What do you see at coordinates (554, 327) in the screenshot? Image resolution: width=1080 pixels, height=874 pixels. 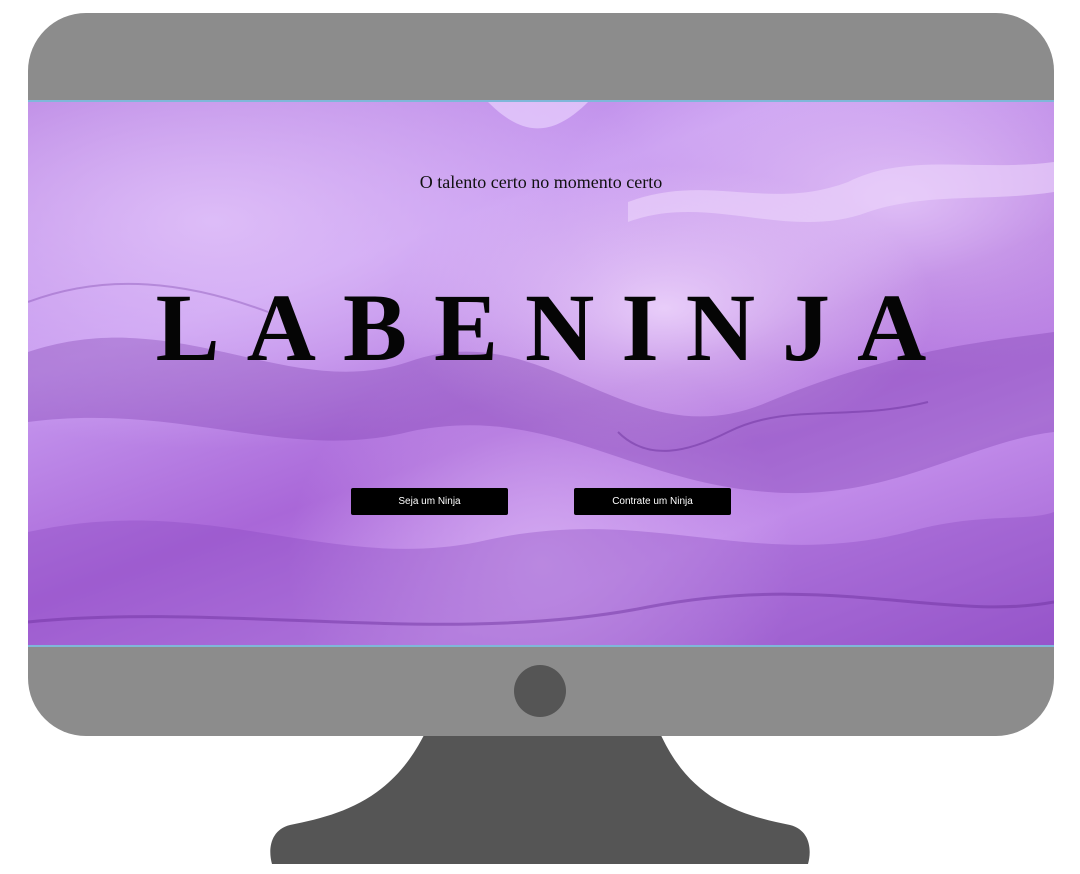 I see `brand-title: LABENINJA` at bounding box center [554, 327].